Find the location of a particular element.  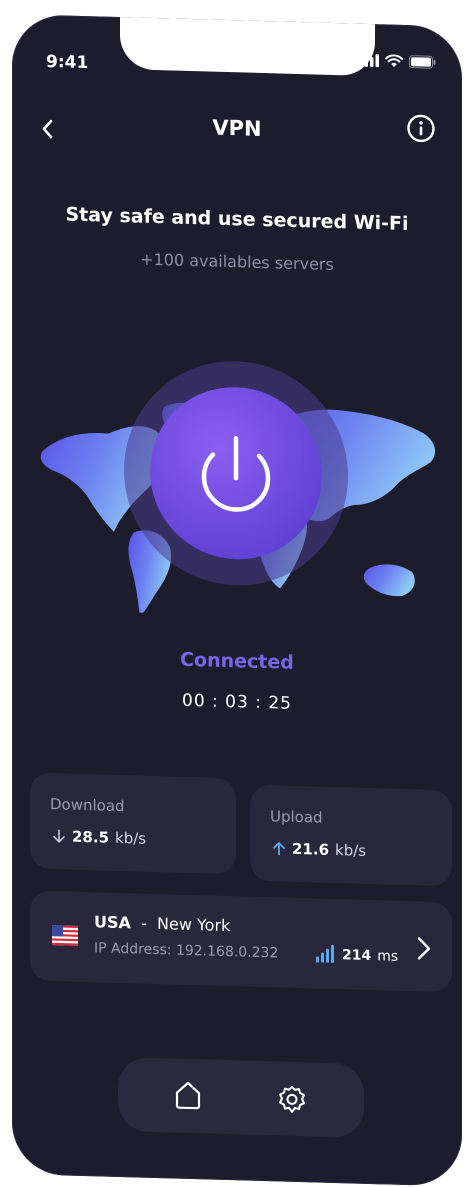

ping: 214 ms is located at coordinates (357, 954).